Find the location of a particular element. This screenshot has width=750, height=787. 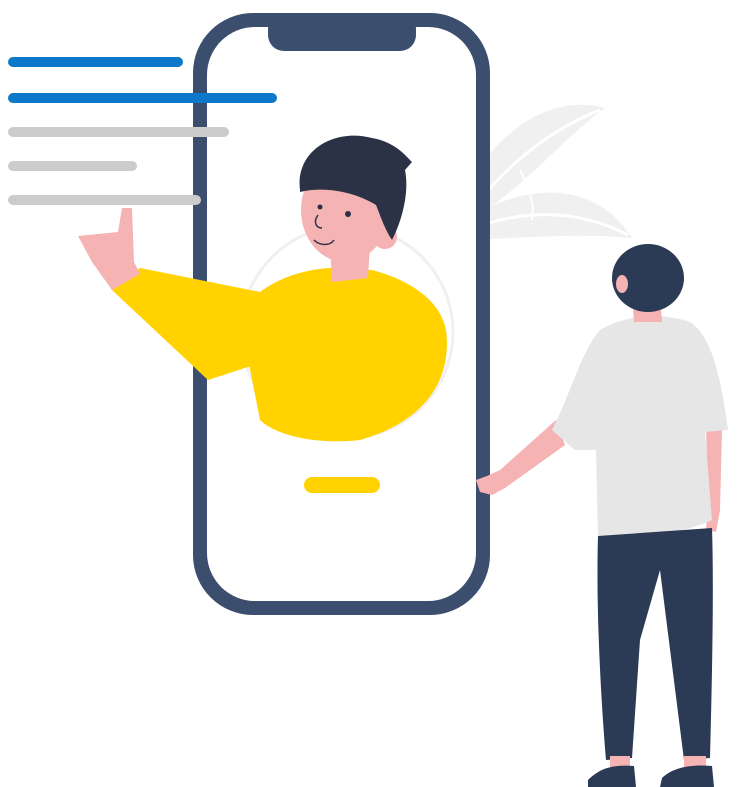

navy-pants is located at coordinates (655, 644).